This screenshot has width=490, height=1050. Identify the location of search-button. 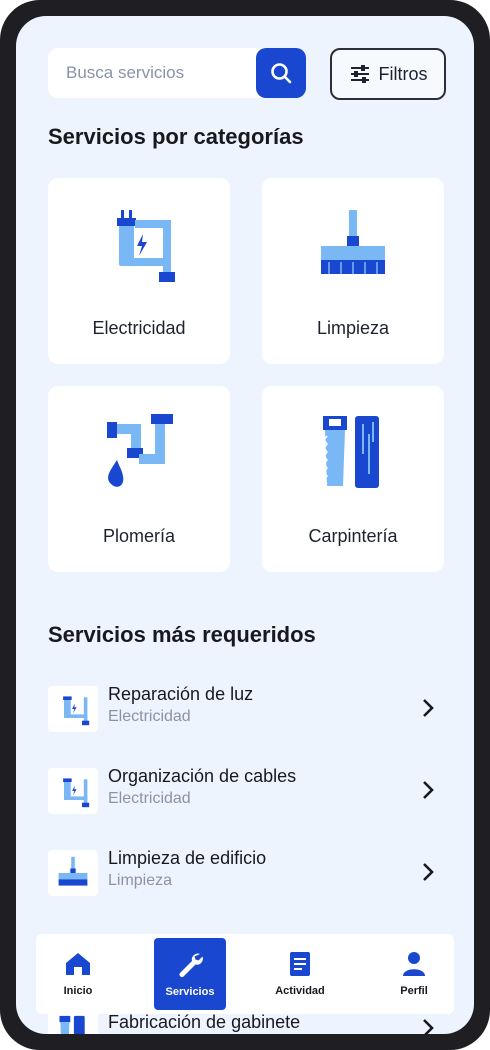
(281, 73).